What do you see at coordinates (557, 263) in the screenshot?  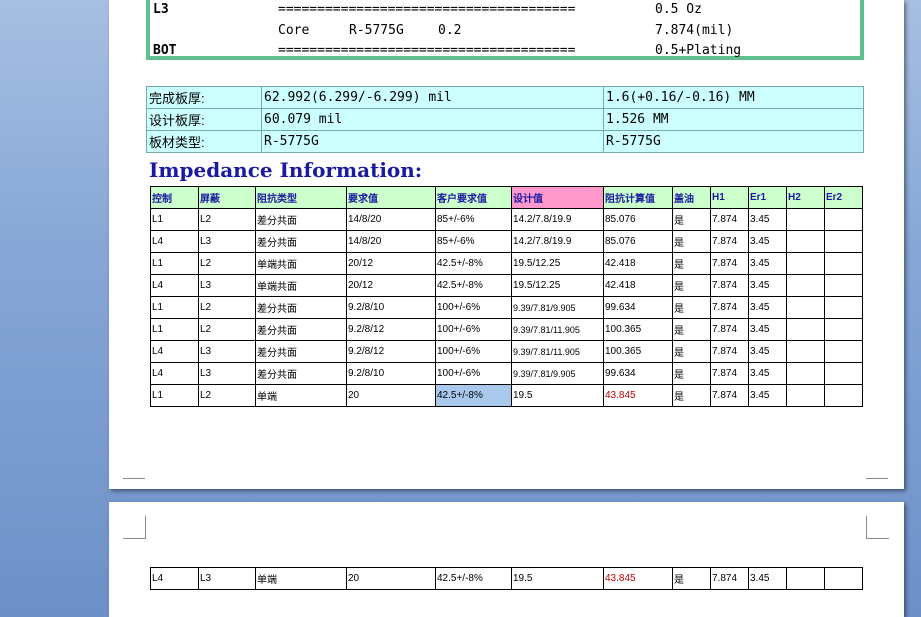 I see `cell-design-value: 19.5/12.25` at bounding box center [557, 263].